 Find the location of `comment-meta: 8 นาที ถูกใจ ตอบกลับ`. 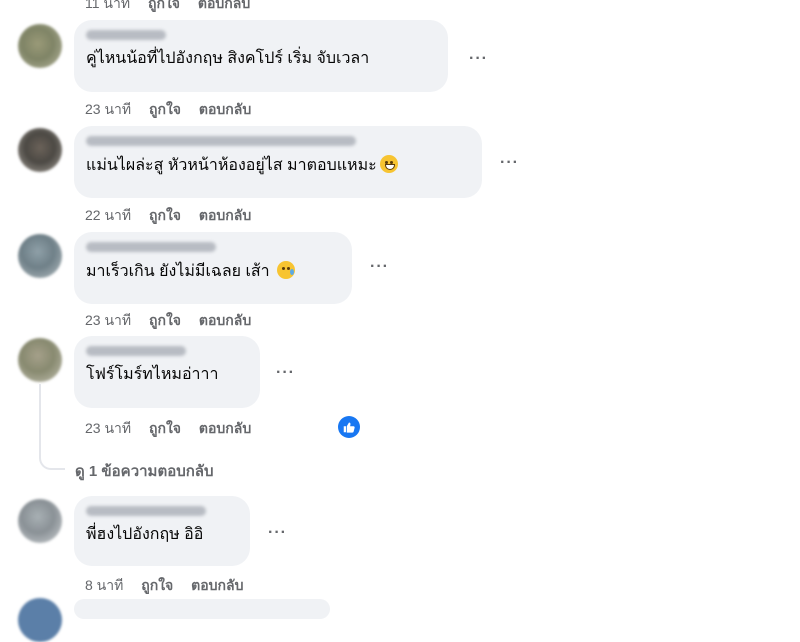

comment-meta: 8 นาที ถูกใจ ตอบกลับ is located at coordinates (171, 586).